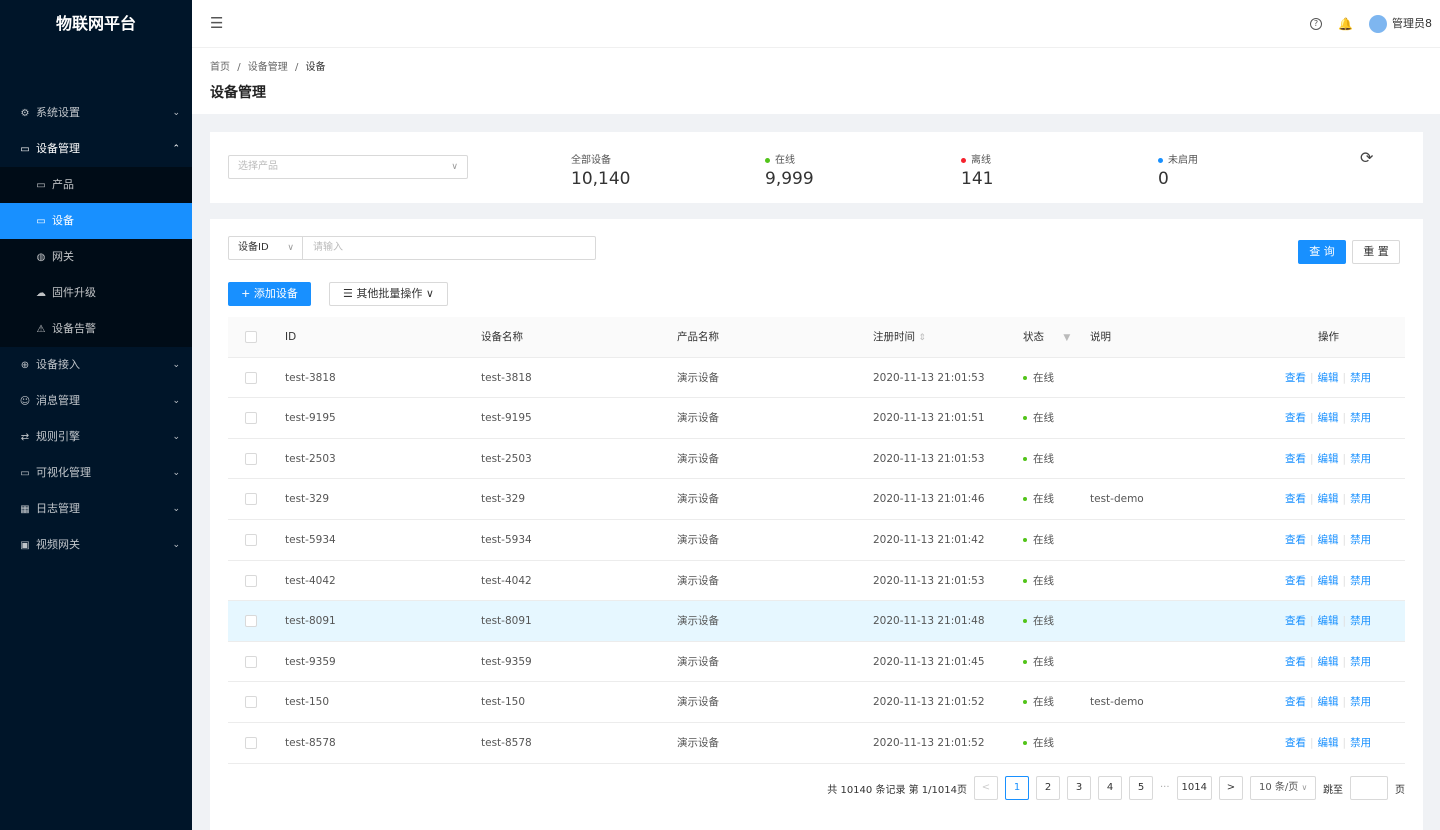  What do you see at coordinates (96, 329) in the screenshot?
I see `sidebar-item-device-alarm: ⚠ 设备告警` at bounding box center [96, 329].